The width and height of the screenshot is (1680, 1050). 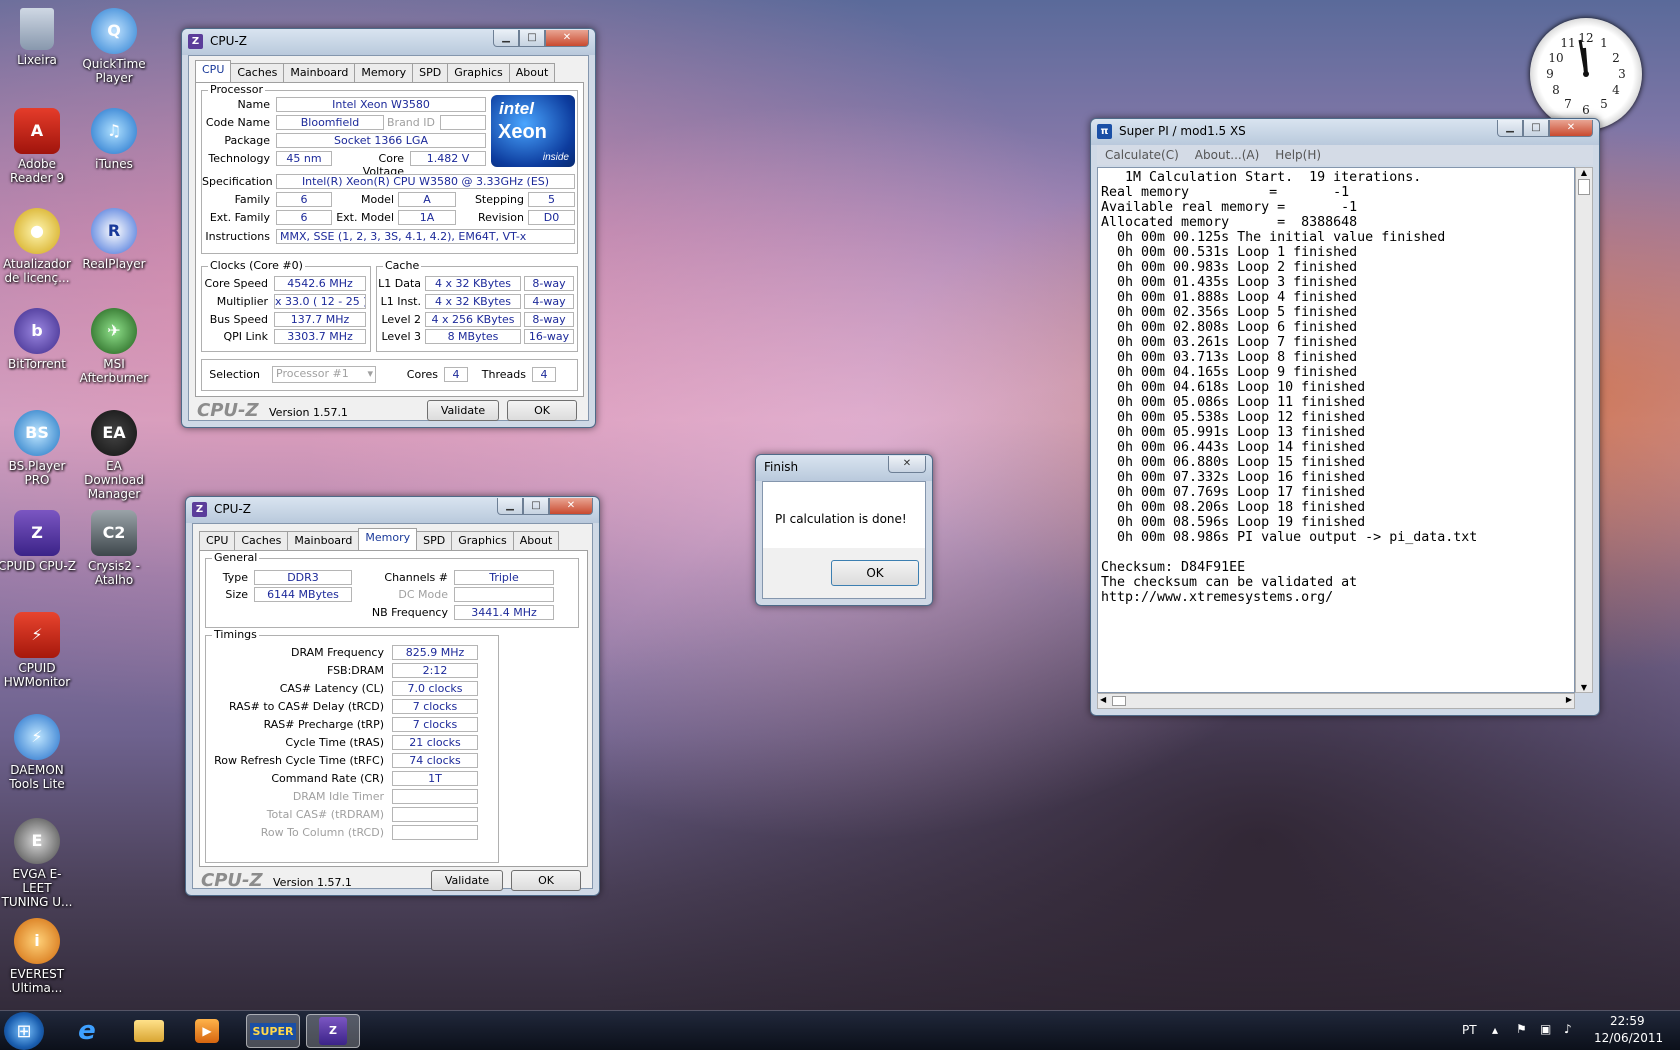 What do you see at coordinates (114, 139) in the screenshot?
I see `desktop-icon-itunes: ♫ iTunes` at bounding box center [114, 139].